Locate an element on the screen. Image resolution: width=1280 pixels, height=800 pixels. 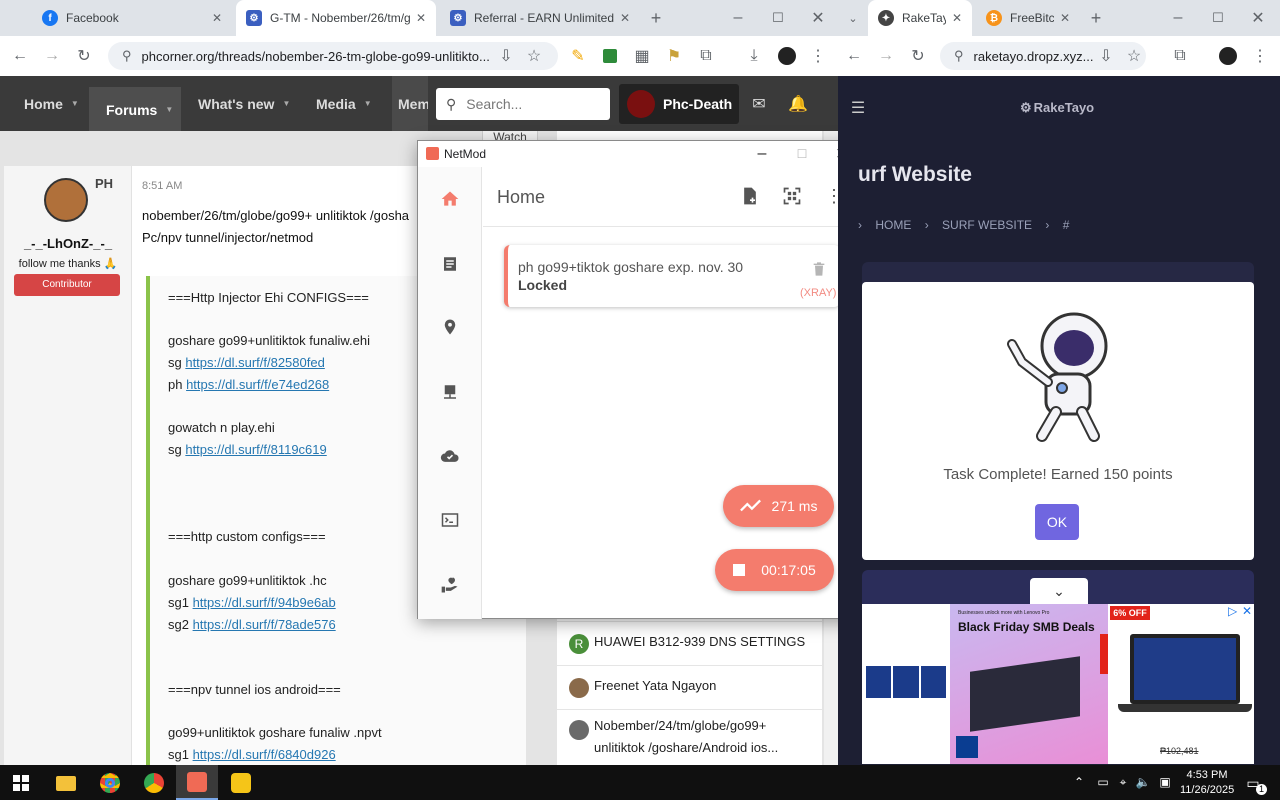
notes-icon is located at coordinates (450, 264).